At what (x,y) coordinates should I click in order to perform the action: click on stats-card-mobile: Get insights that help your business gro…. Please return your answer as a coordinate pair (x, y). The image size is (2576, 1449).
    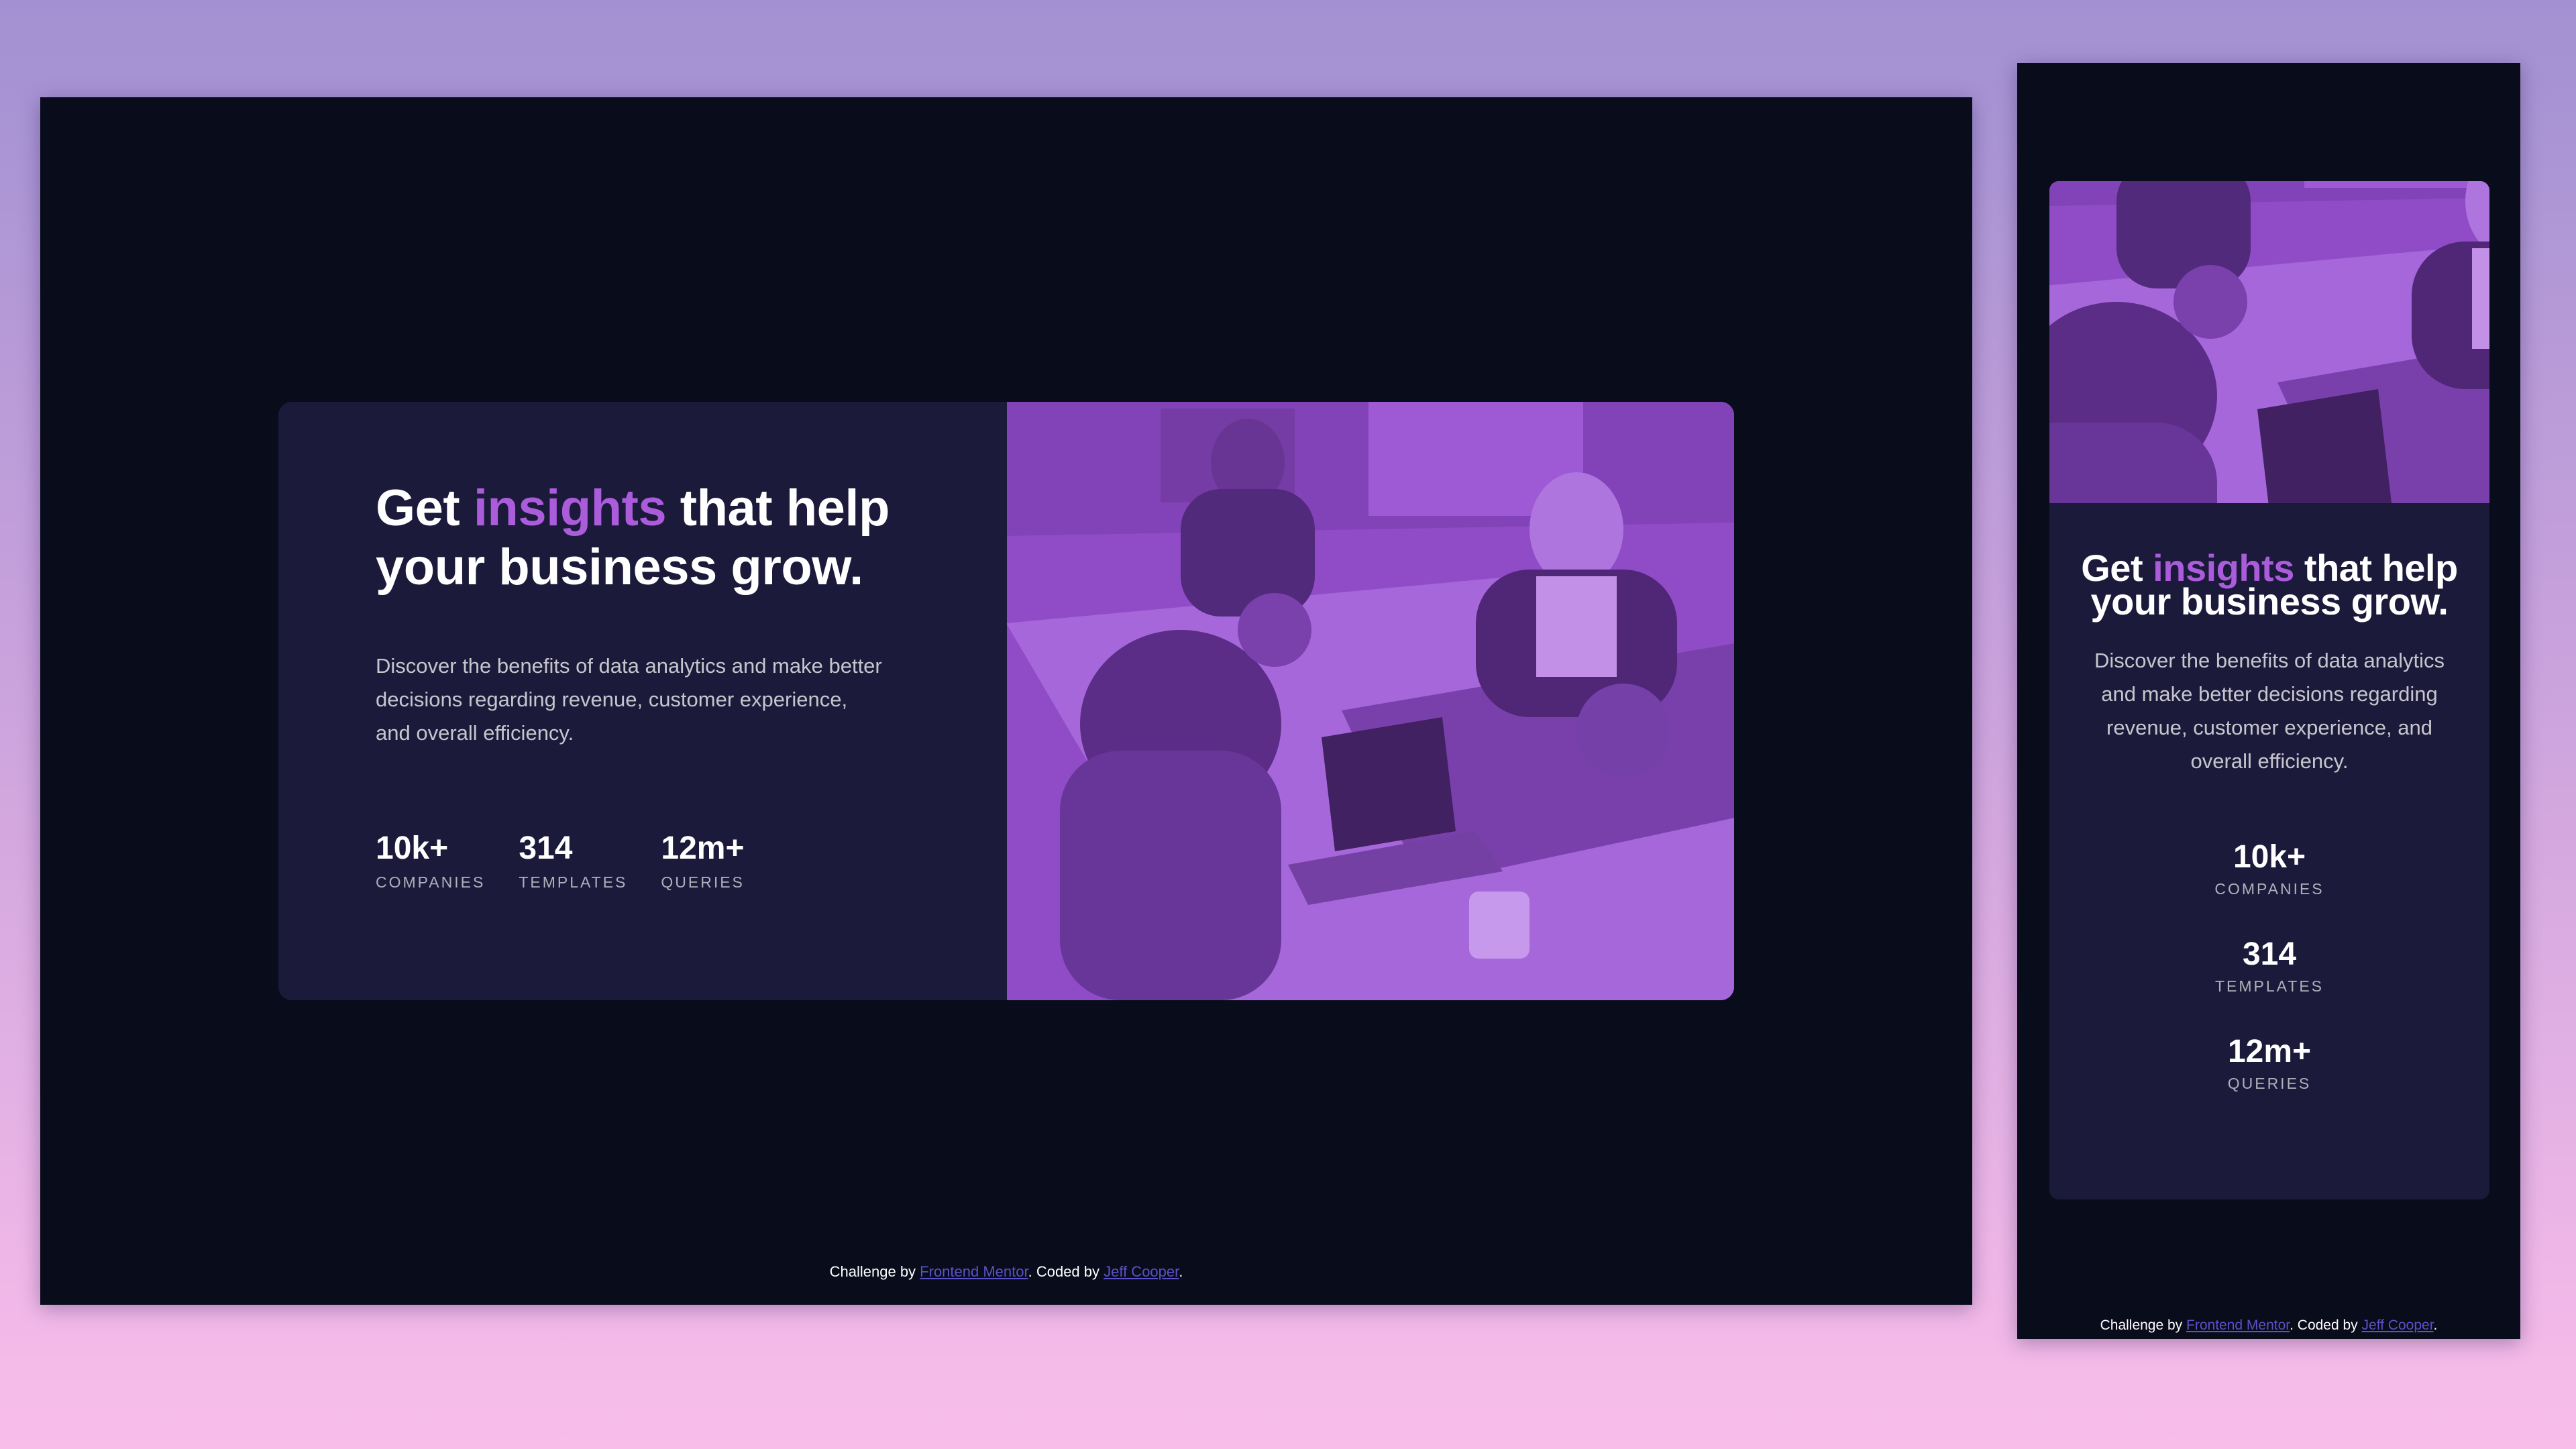
    Looking at the image, I should click on (2269, 690).